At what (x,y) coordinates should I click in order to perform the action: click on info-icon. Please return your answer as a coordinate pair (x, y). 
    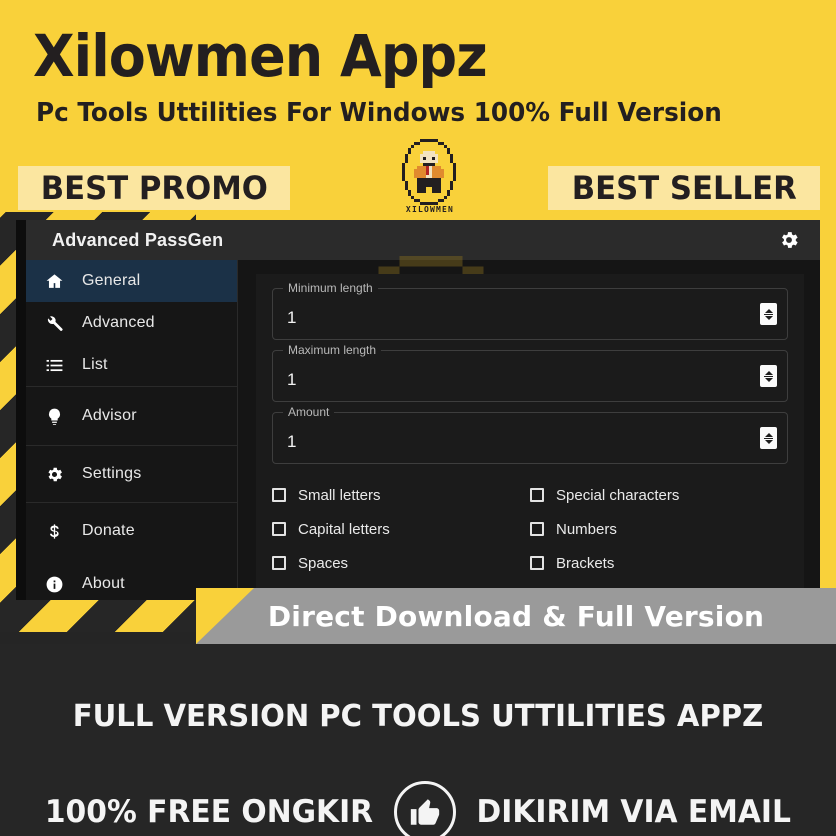
    Looking at the image, I should click on (54, 584).